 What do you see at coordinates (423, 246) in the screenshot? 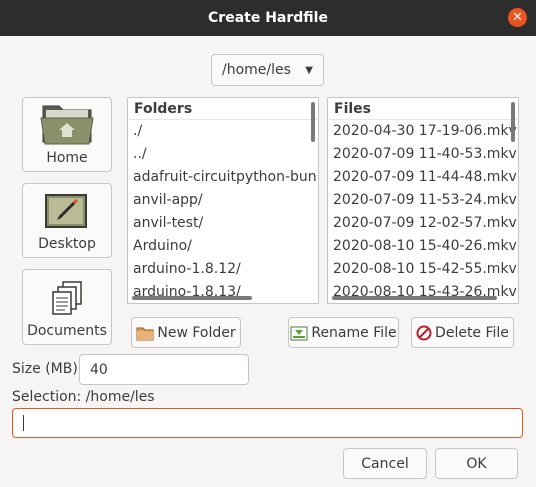
I see `file-item: 2020-08-10 15-40-26.mkv` at bounding box center [423, 246].